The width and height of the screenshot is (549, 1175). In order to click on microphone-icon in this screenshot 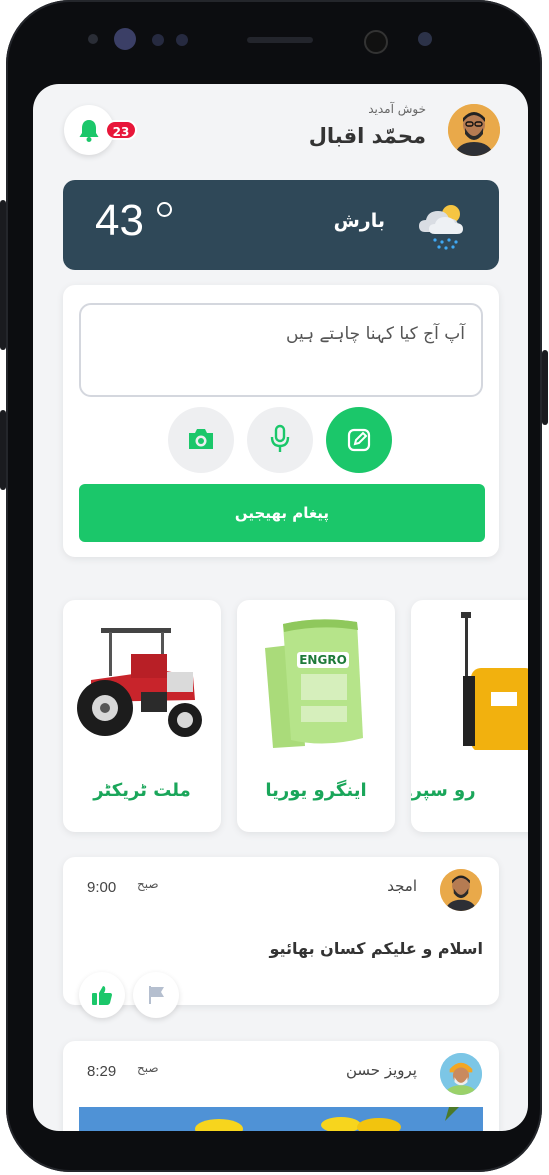, I will do `click(280, 438)`.